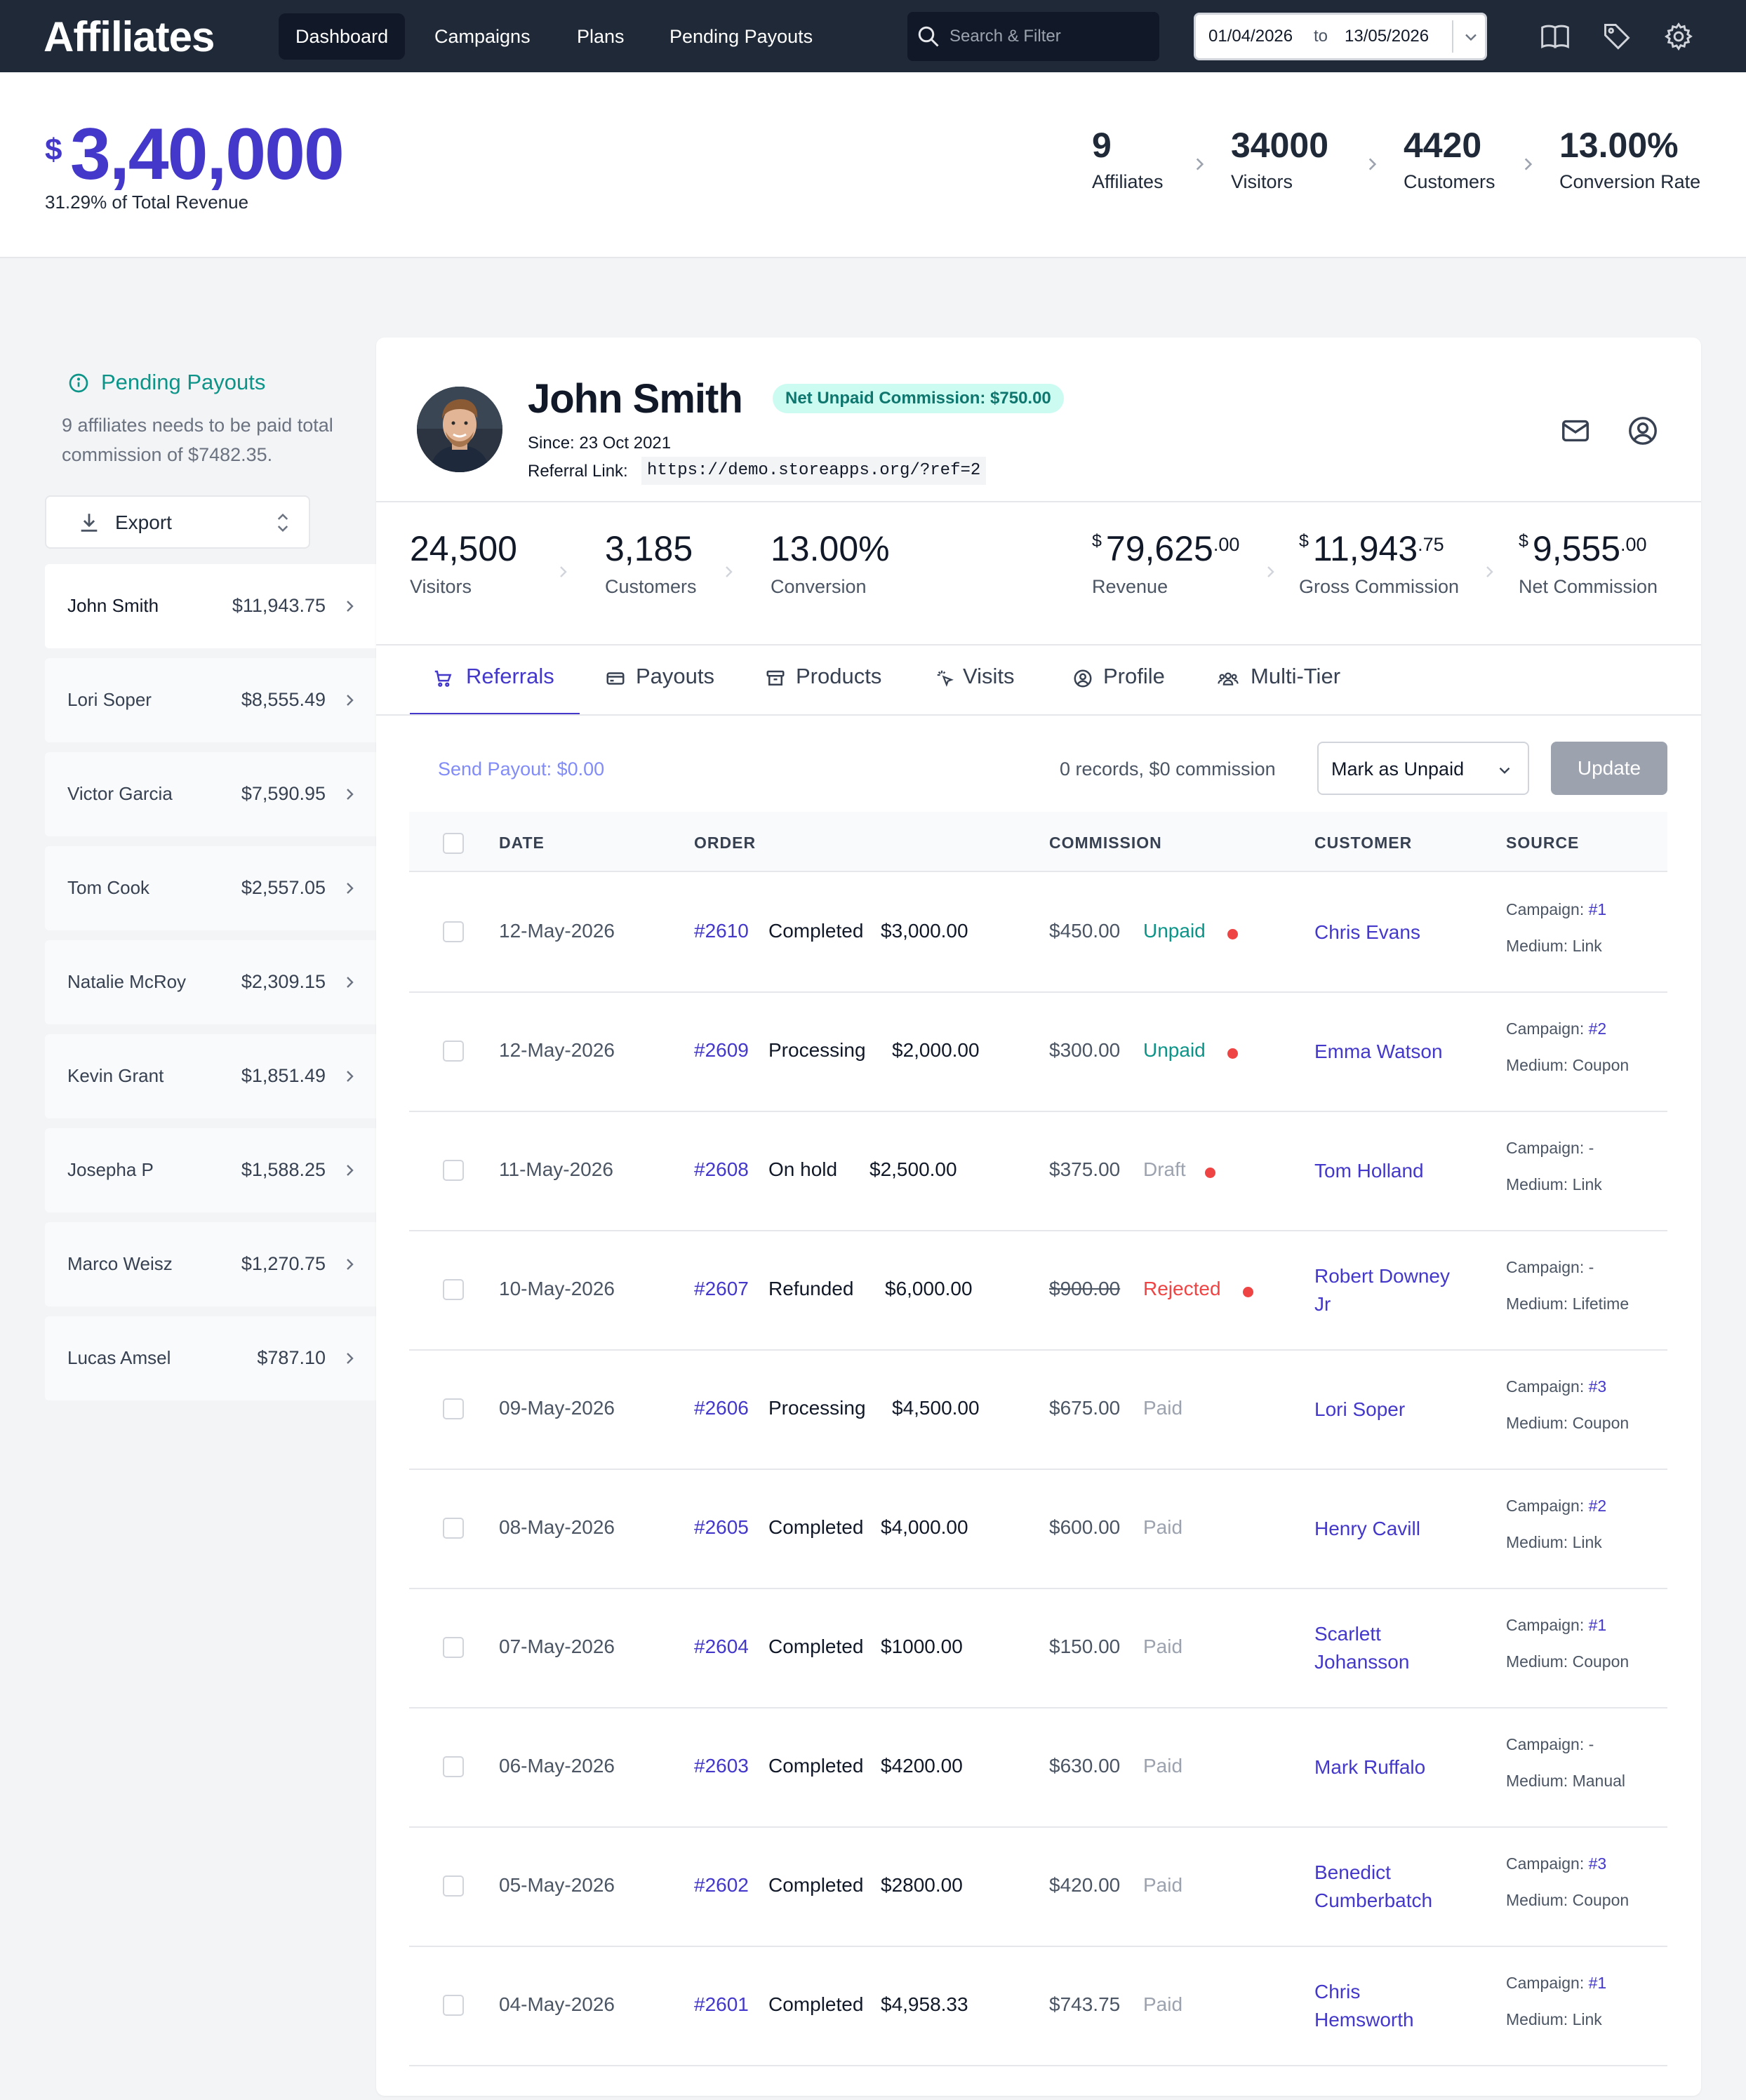  I want to click on stat-label: Affiliates, so click(1128, 181).